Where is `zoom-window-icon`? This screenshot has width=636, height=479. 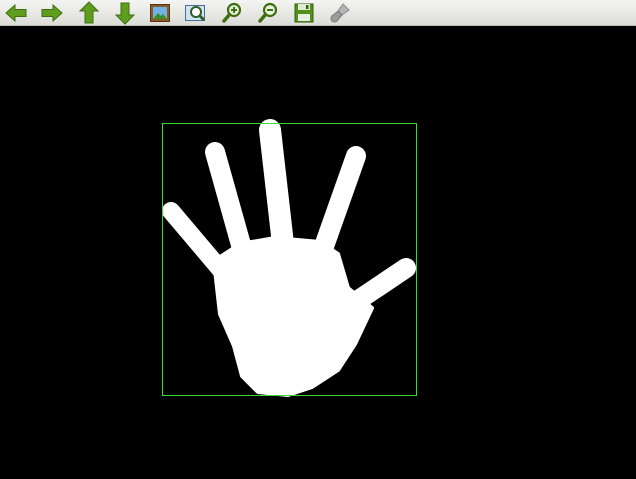
zoom-window-icon is located at coordinates (195, 12).